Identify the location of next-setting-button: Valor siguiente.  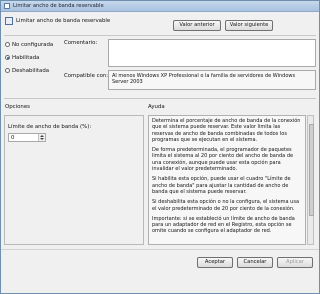
(249, 25).